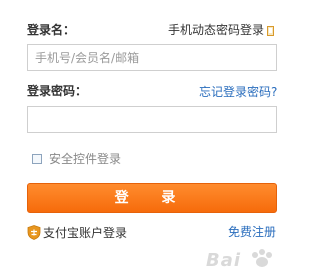 The height and width of the screenshot is (274, 320). Describe the element at coordinates (51, 30) in the screenshot. I see `username-label: 登录名：` at that location.